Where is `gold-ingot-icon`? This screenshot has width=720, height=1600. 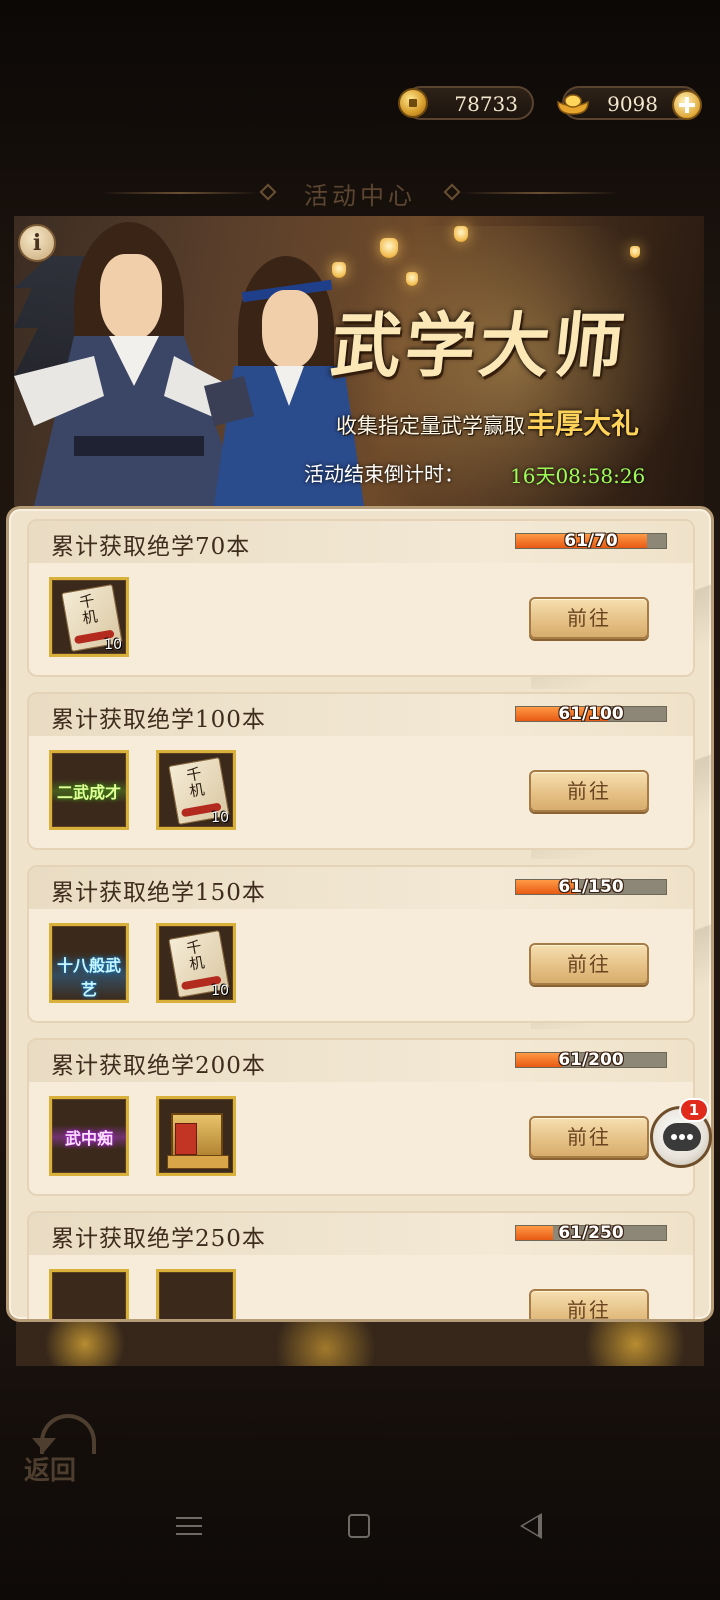
gold-ingot-icon is located at coordinates (573, 104).